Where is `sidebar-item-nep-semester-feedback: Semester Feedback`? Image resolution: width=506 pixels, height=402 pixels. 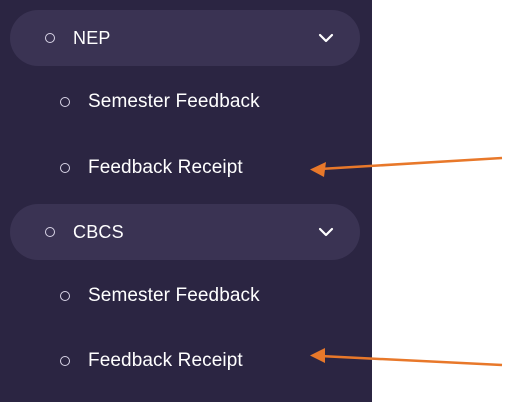
sidebar-item-nep-semester-feedback: Semester Feedback is located at coordinates (160, 102).